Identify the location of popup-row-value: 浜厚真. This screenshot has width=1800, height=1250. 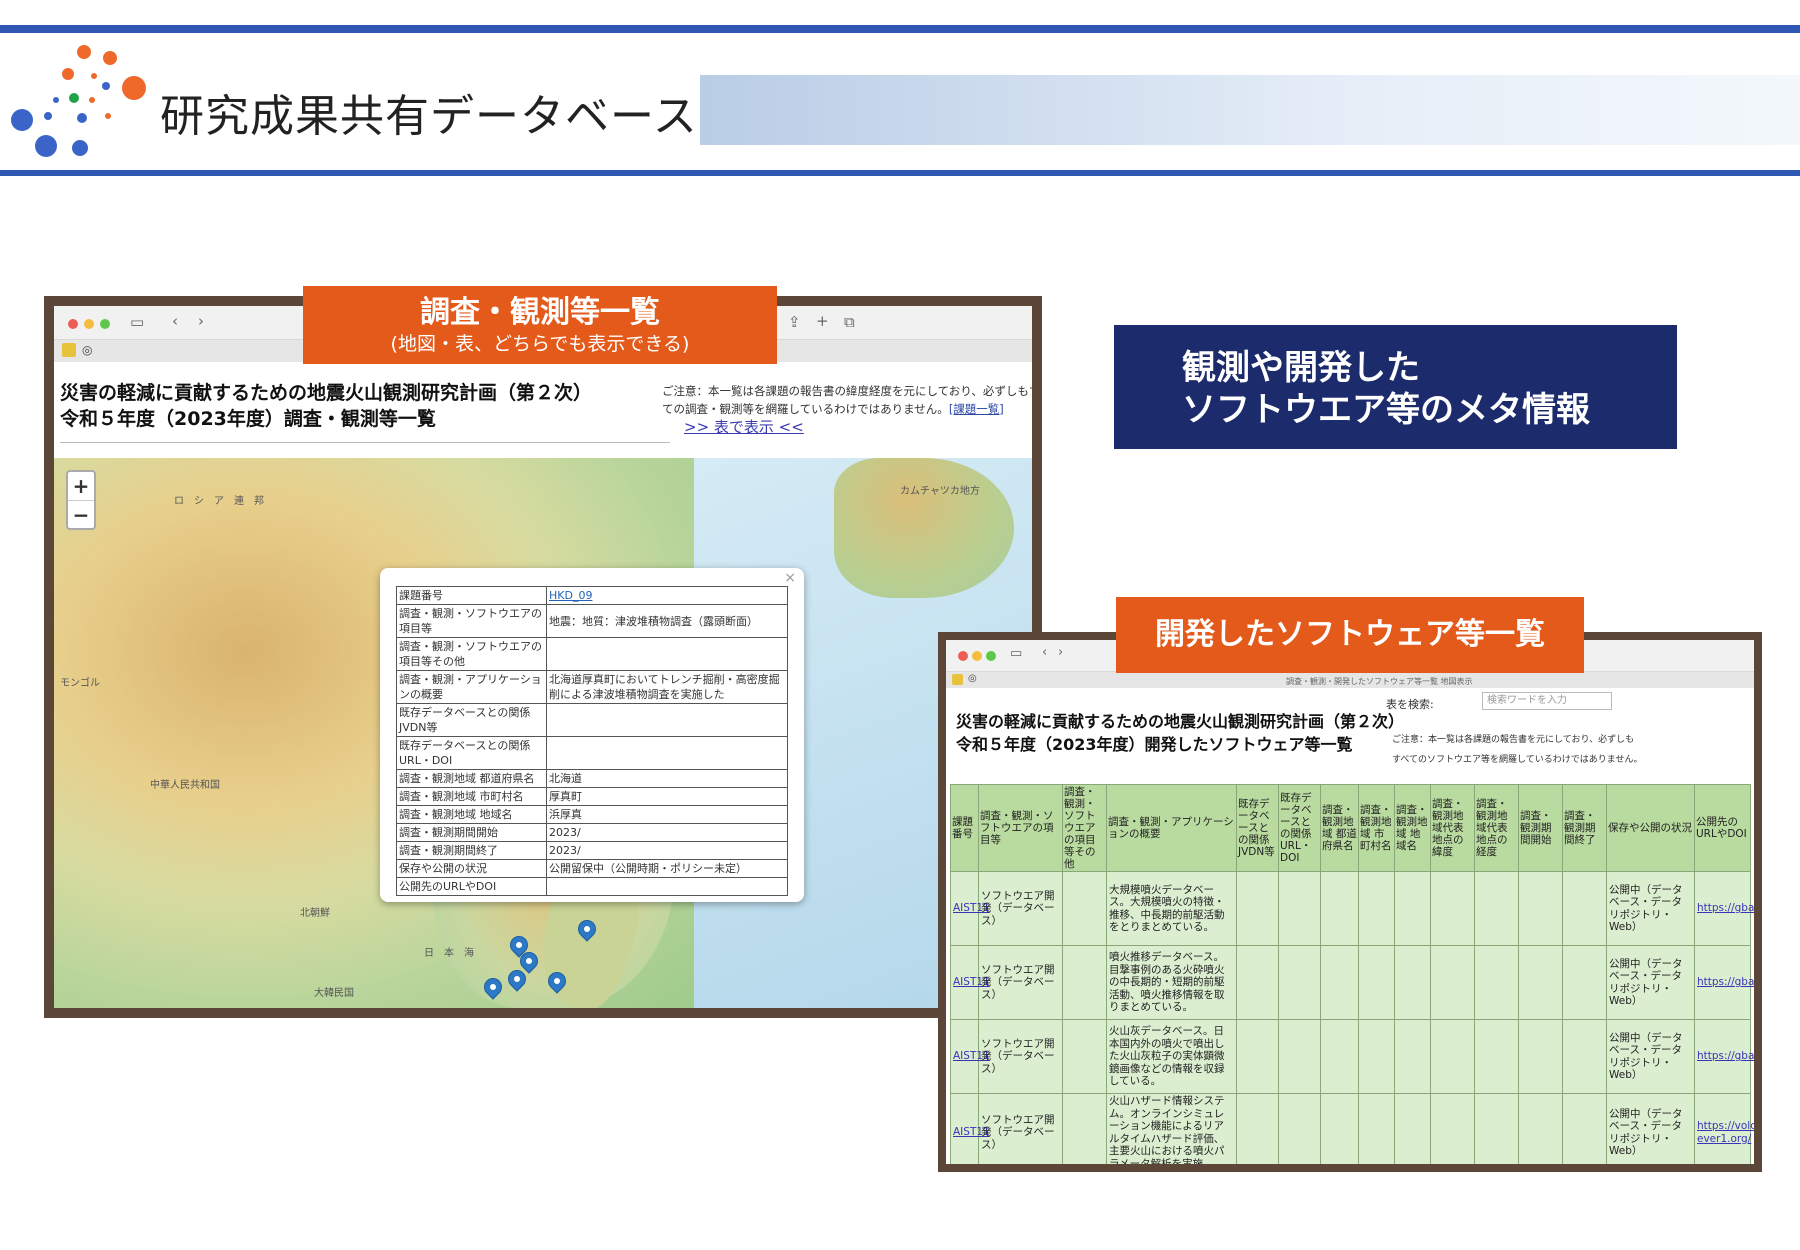
(667, 814).